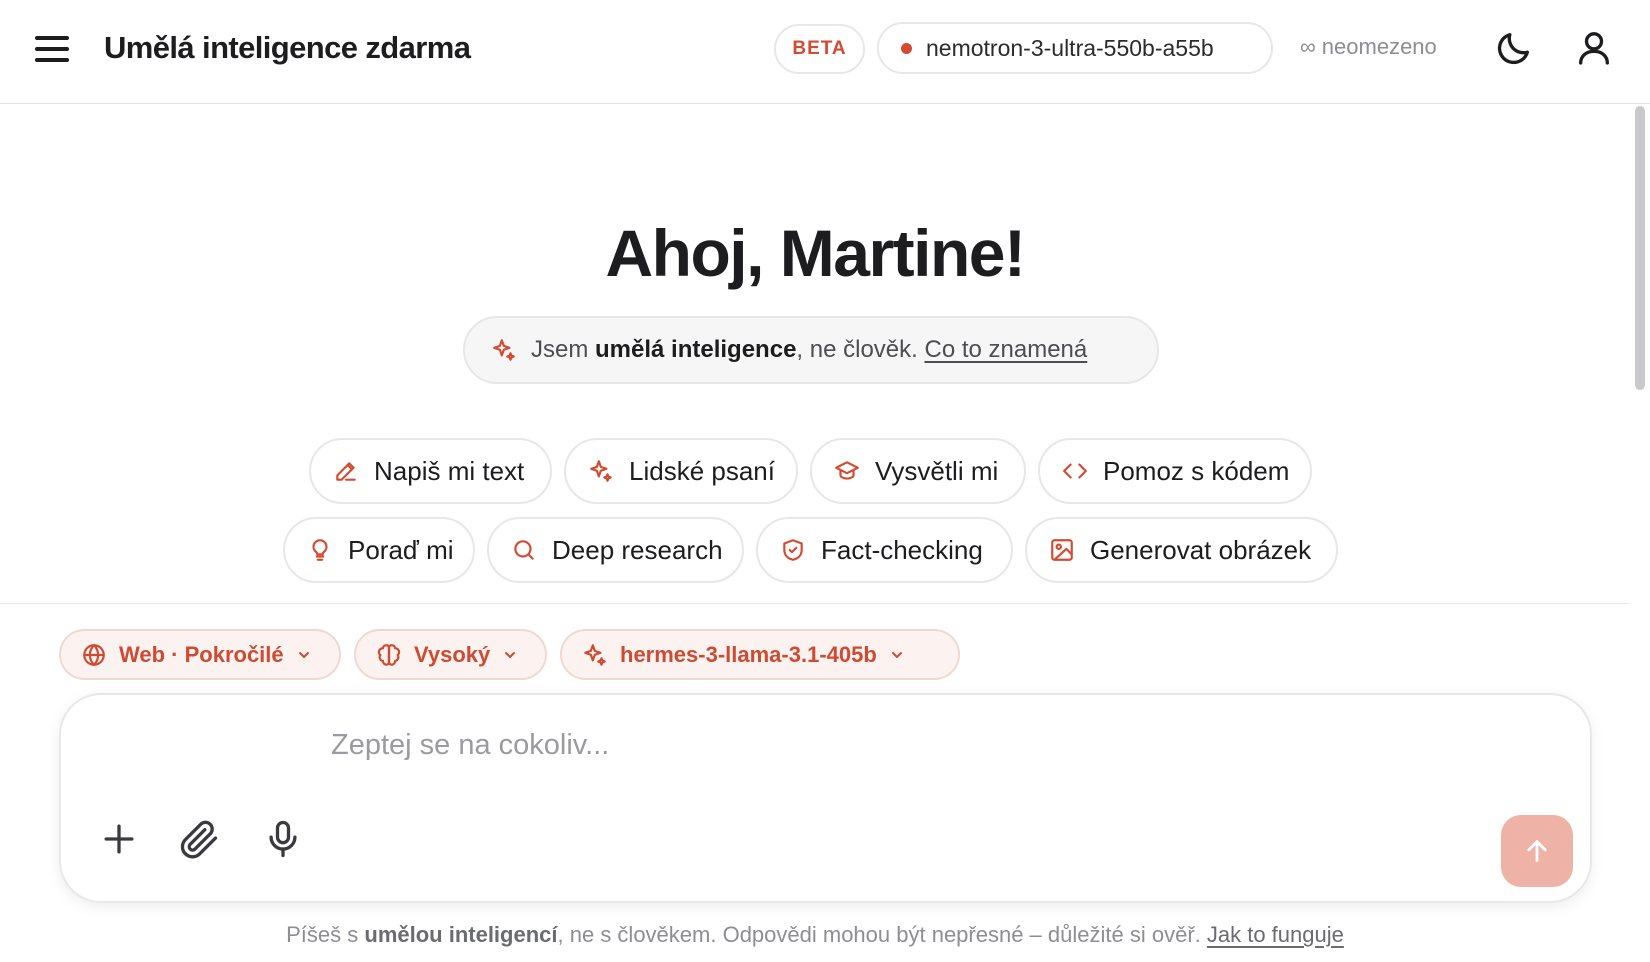  I want to click on prompt-input, so click(911, 745).